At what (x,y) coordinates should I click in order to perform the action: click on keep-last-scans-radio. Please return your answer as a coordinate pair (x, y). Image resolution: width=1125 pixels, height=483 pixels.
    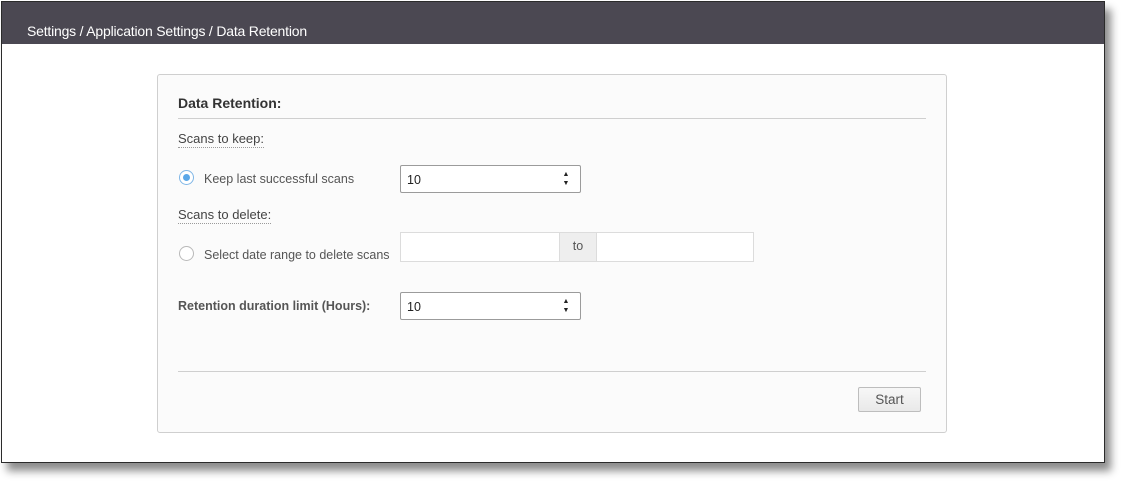
    Looking at the image, I should click on (186, 177).